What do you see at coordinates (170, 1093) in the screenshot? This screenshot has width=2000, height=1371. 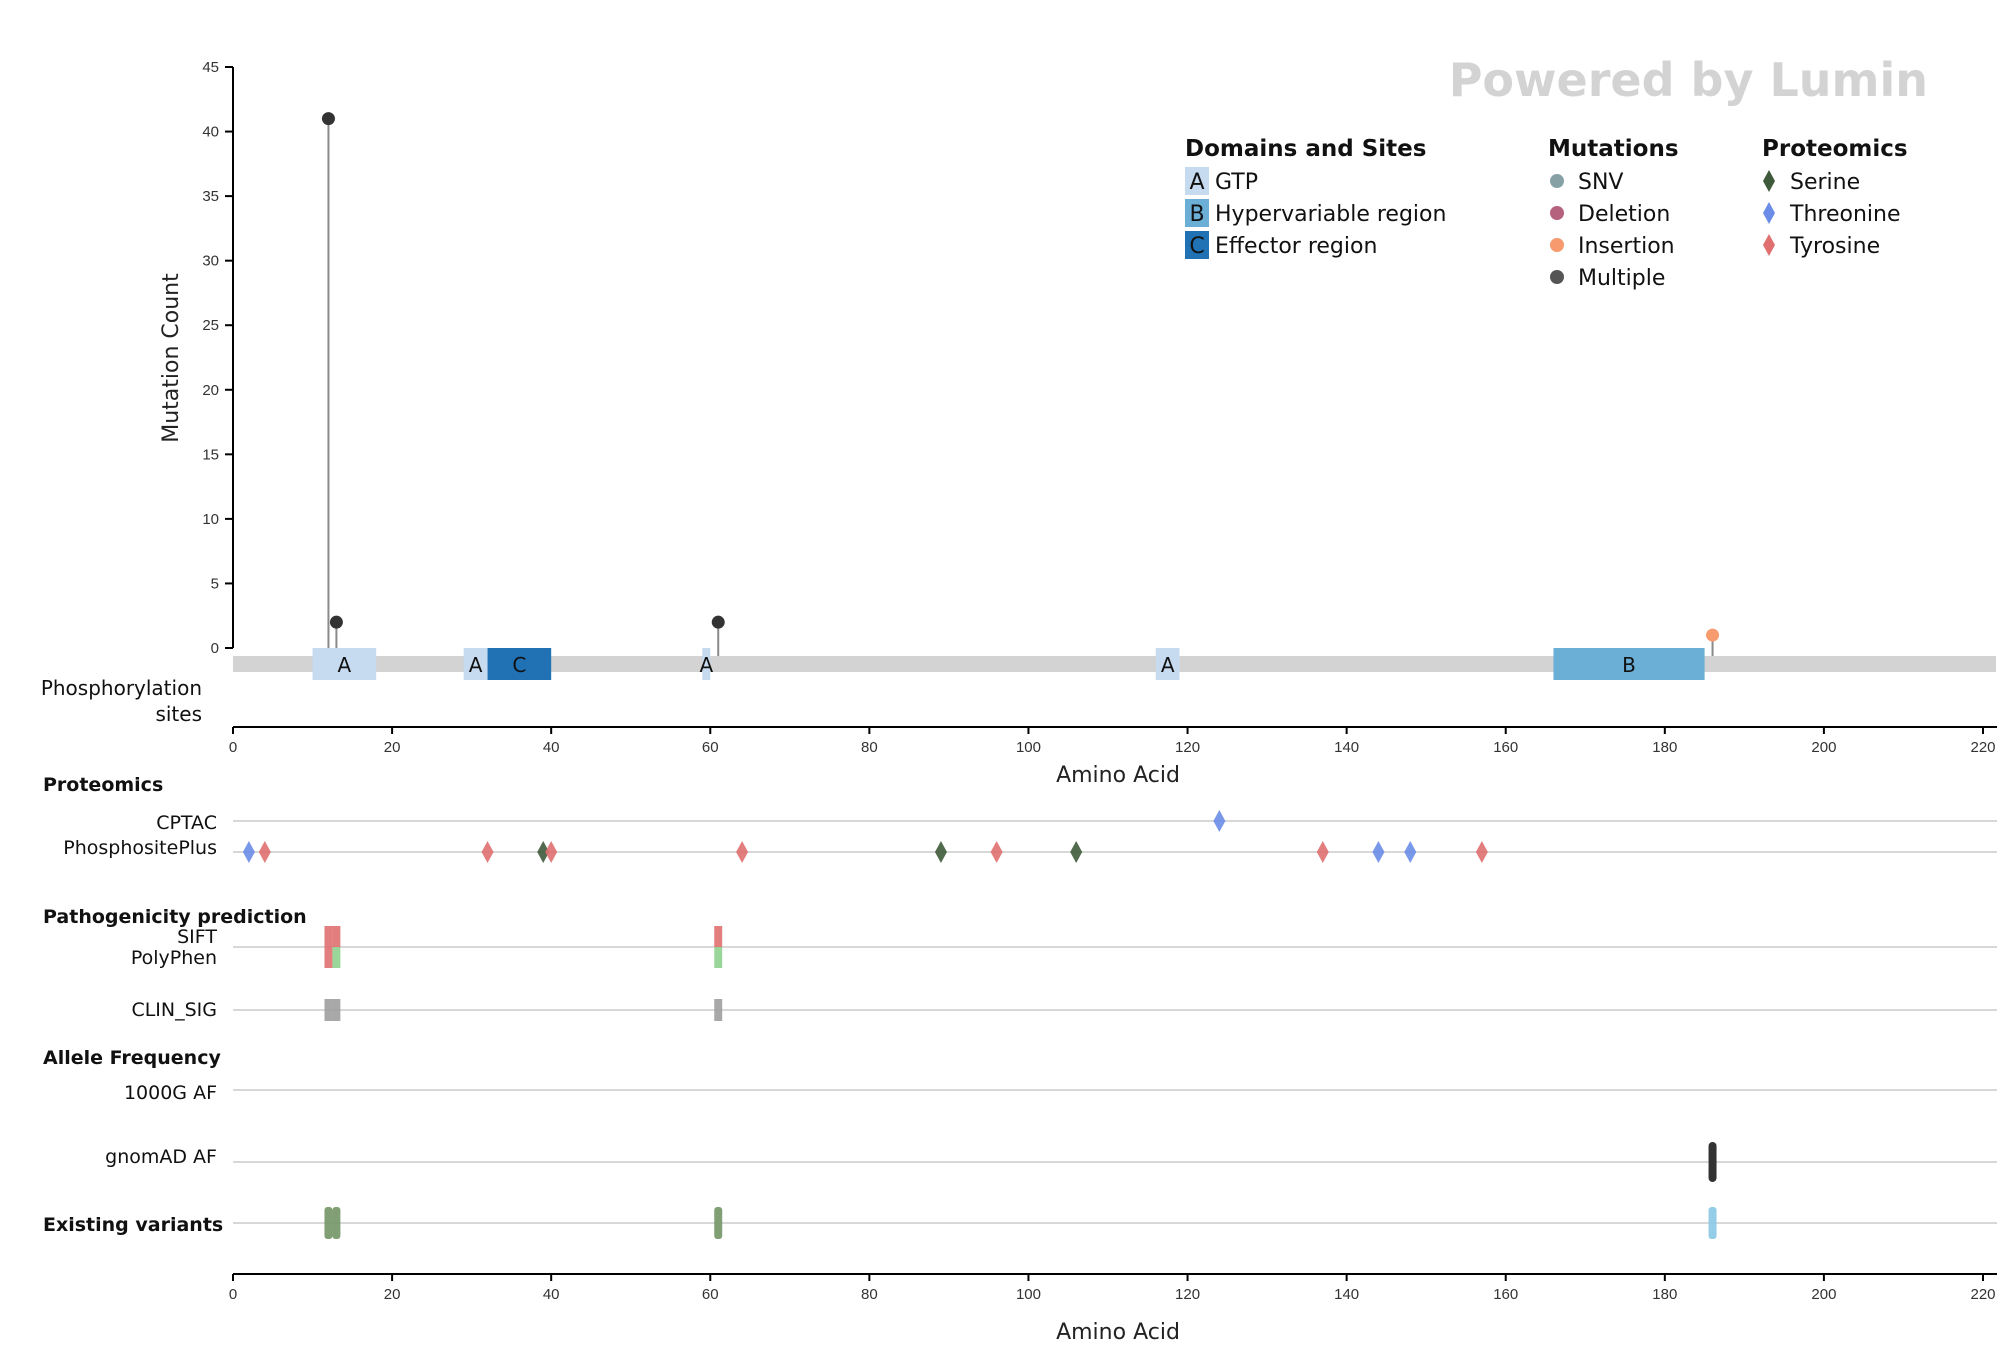 I see `track-label-1000g: 1000G AF` at bounding box center [170, 1093].